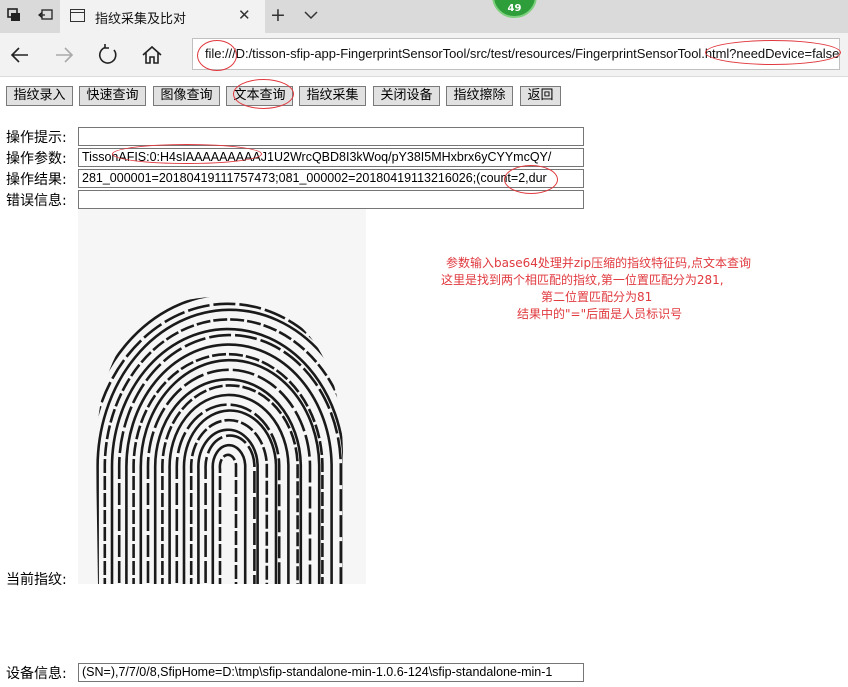 The image size is (848, 687). What do you see at coordinates (597, 297) in the screenshot?
I see `annotation-line-3: 第二位置匹配分为81` at bounding box center [597, 297].